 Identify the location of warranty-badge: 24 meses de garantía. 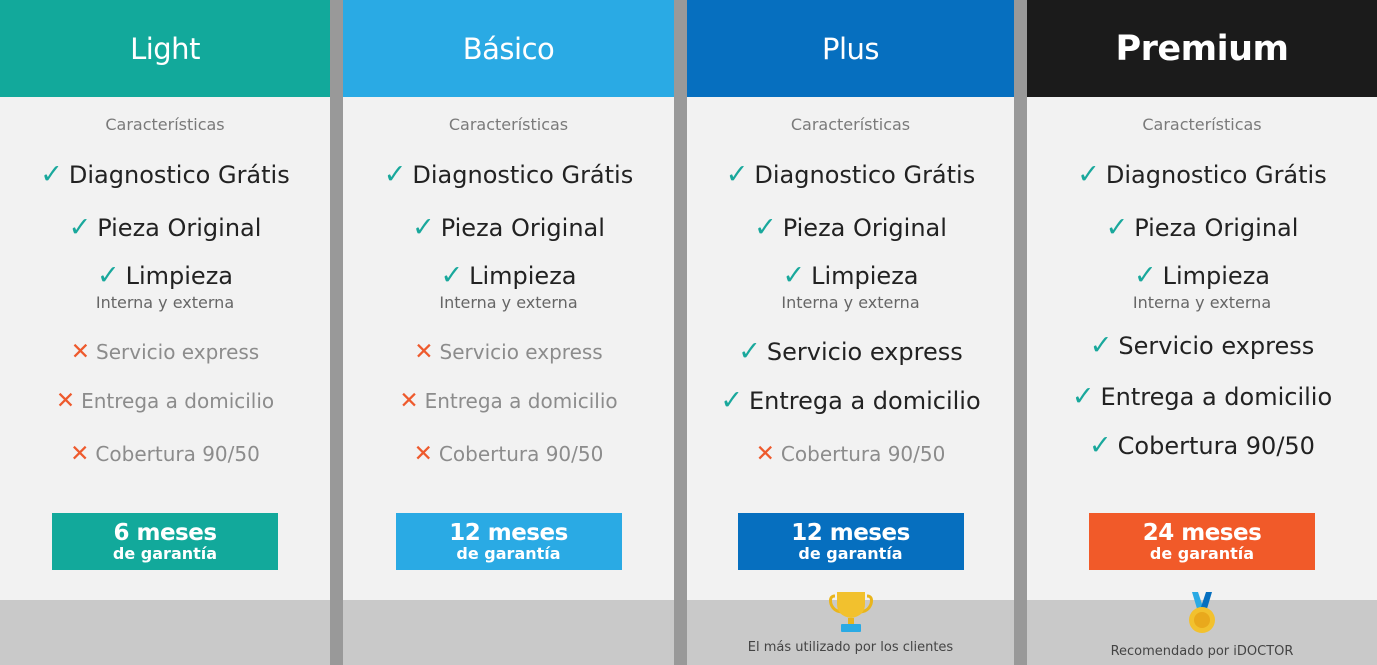
(1202, 541).